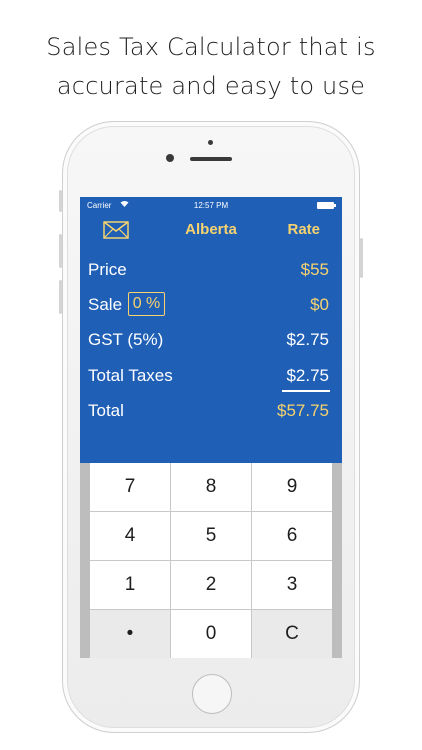 Image resolution: width=422 pixels, height=750 pixels. What do you see at coordinates (315, 270) in the screenshot?
I see `price-value: $55` at bounding box center [315, 270].